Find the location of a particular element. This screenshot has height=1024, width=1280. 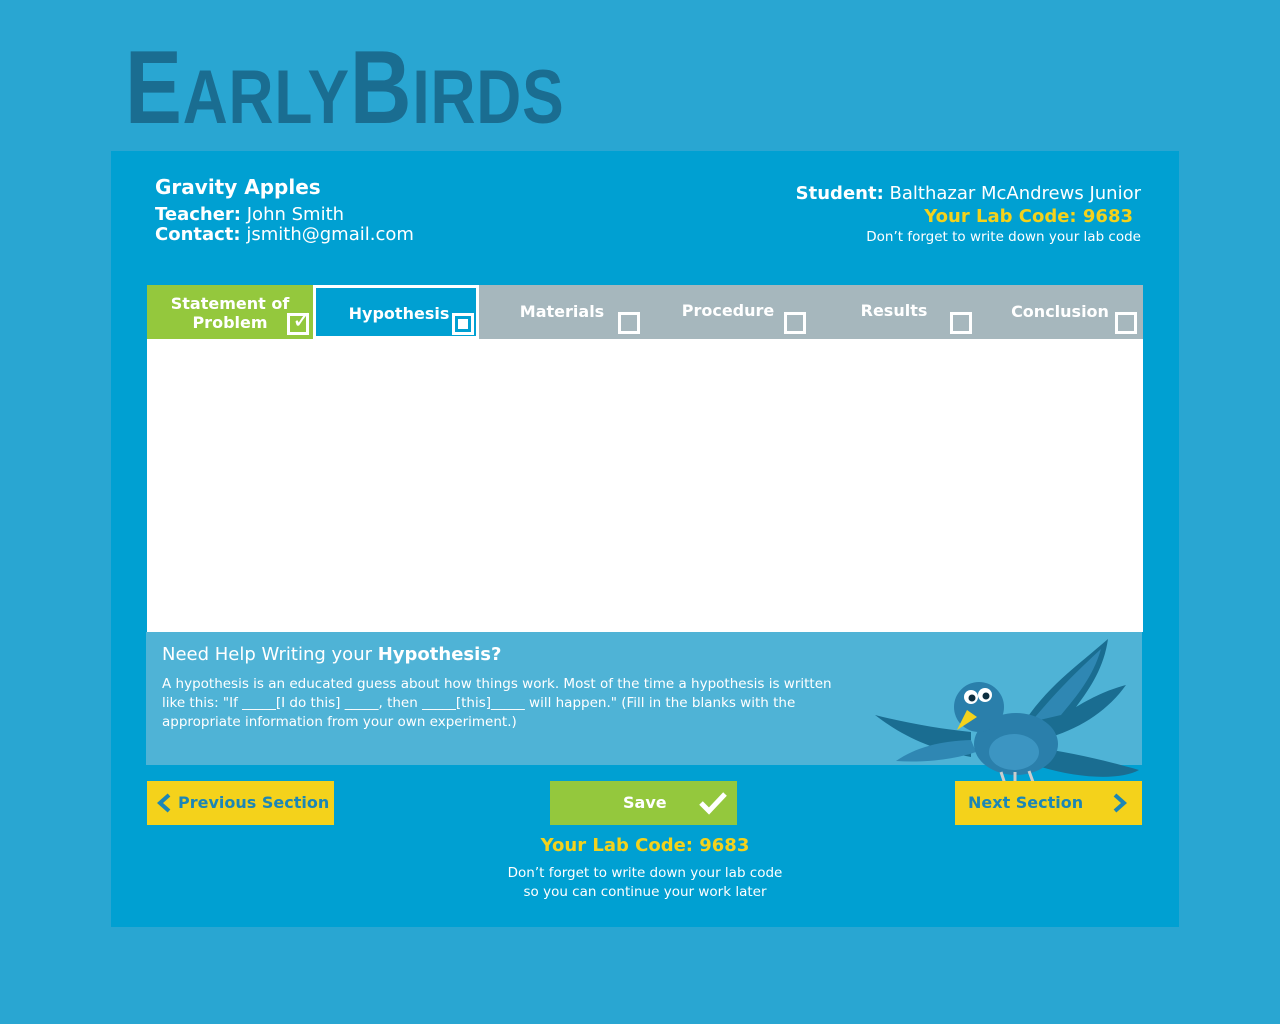

save-button: Save is located at coordinates (643, 803).